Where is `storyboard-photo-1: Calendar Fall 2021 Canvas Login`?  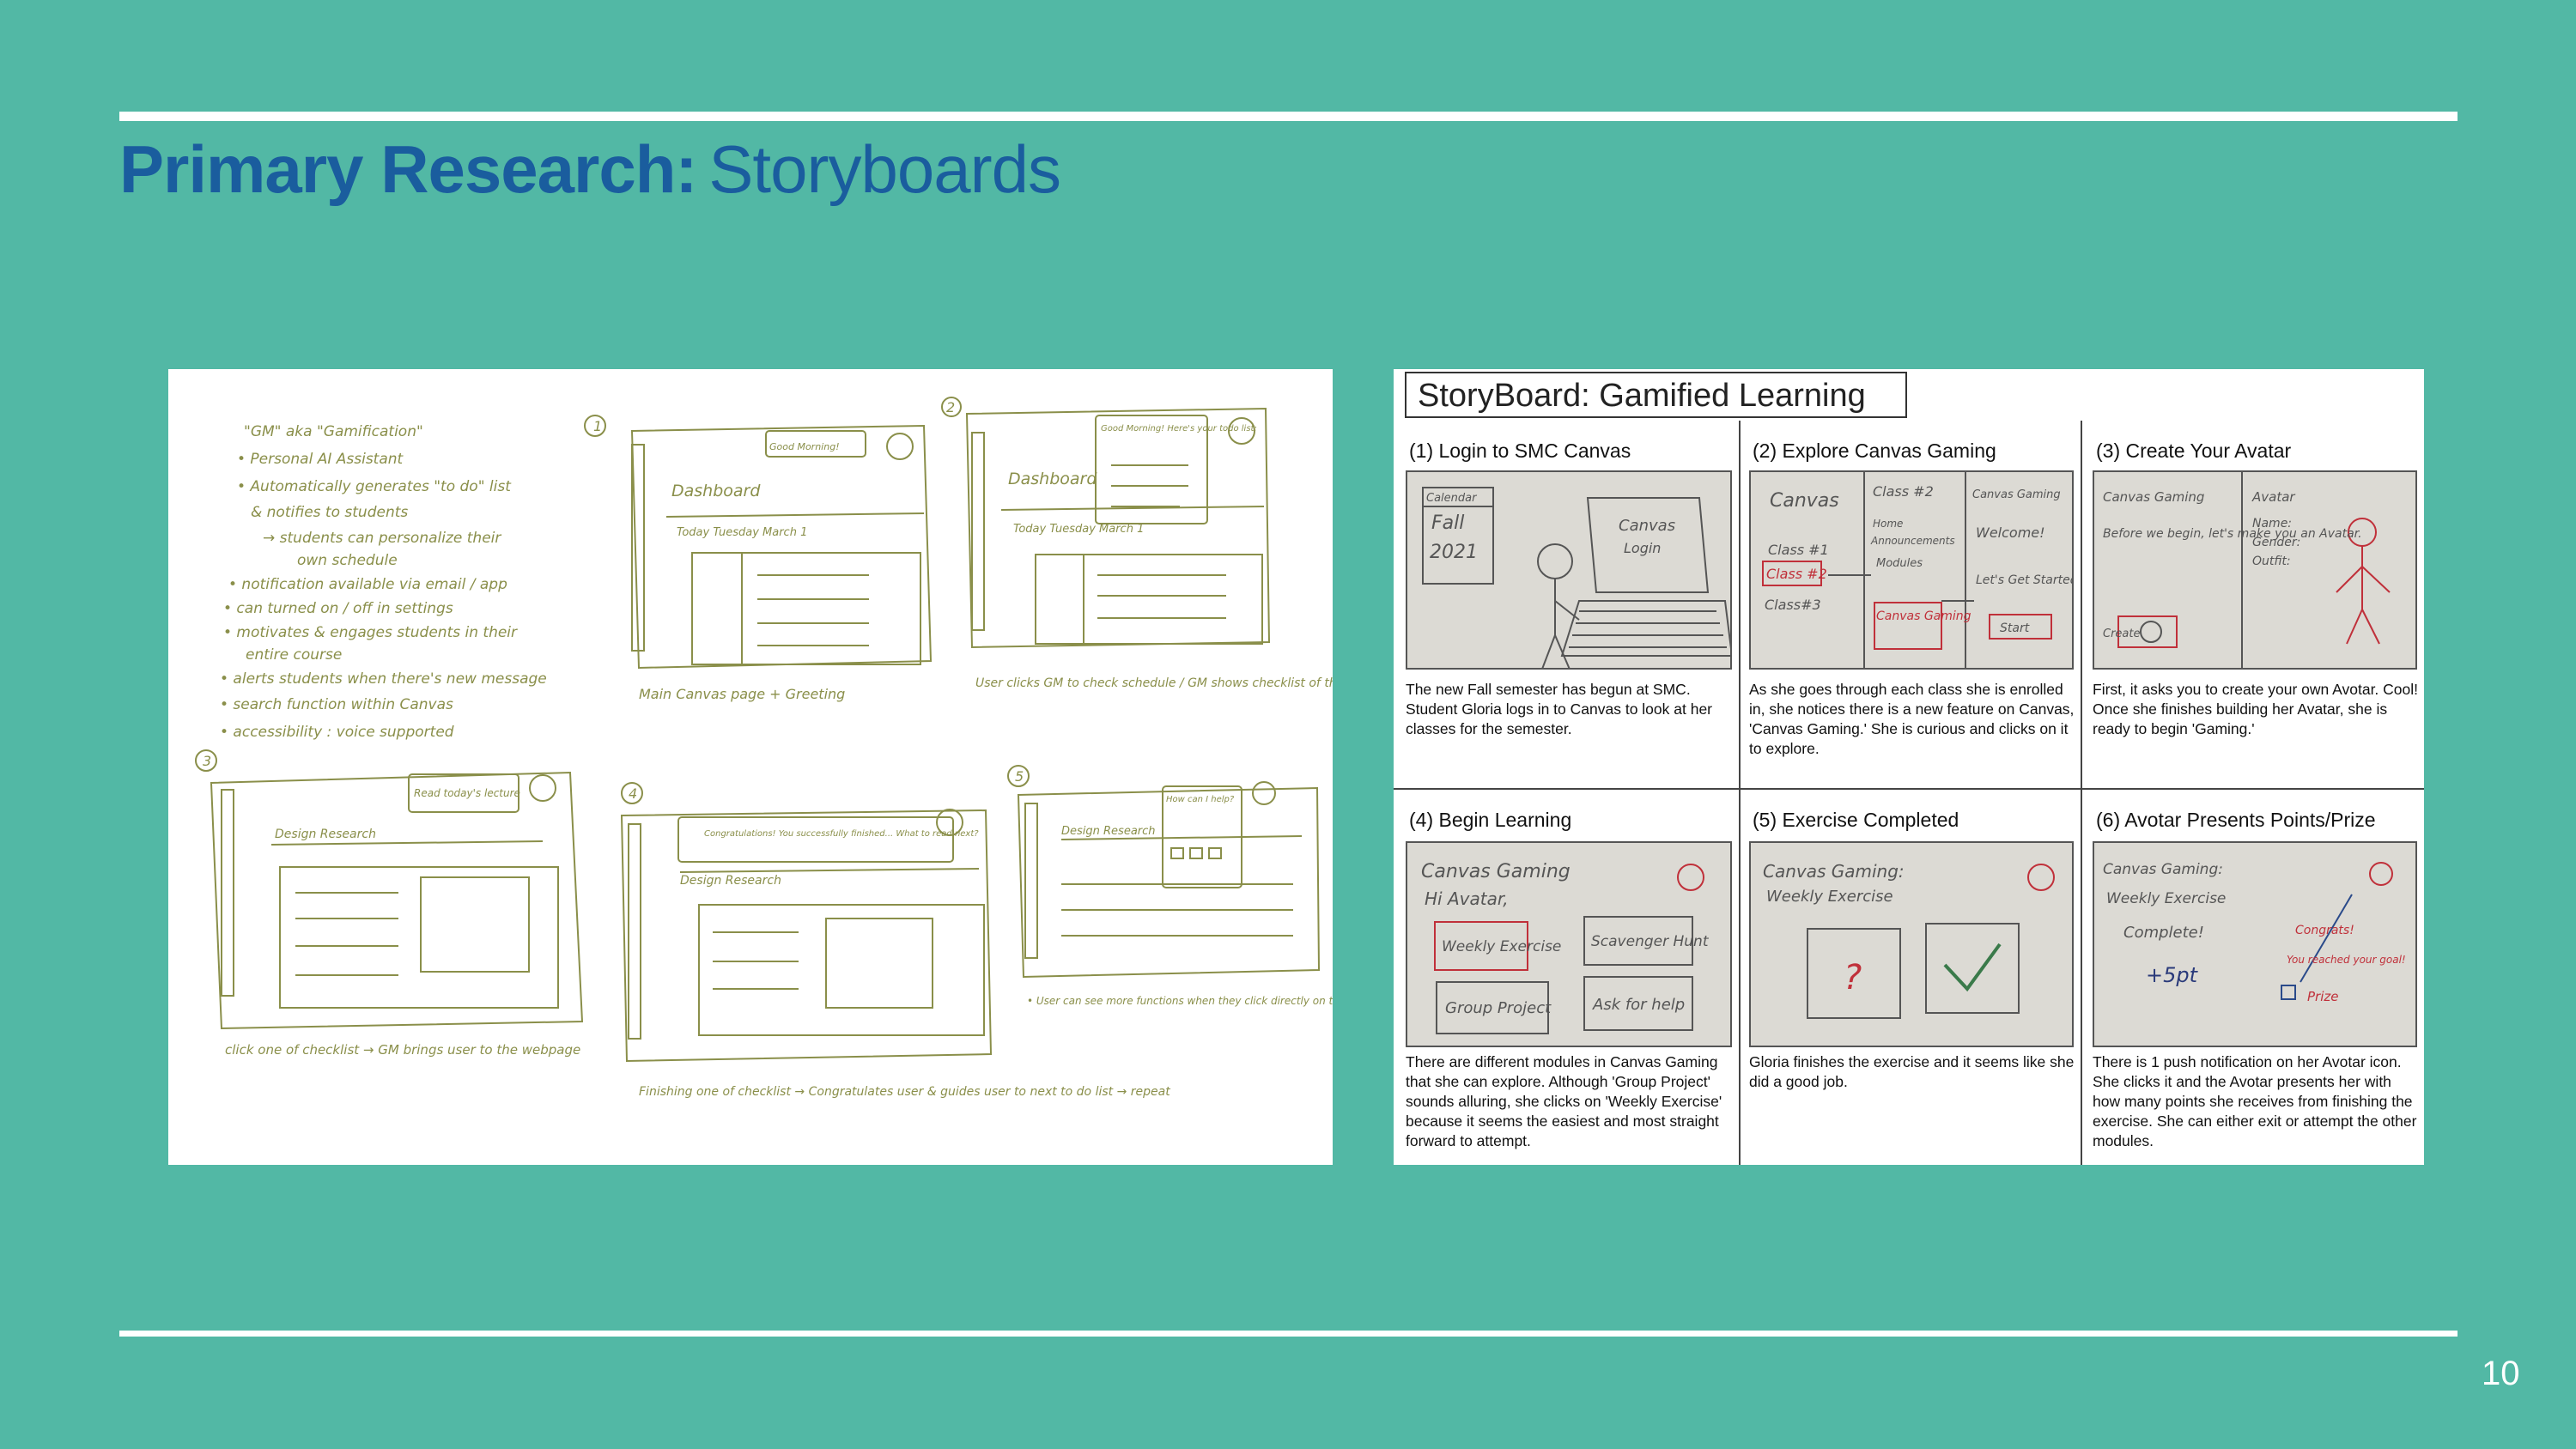
storyboard-photo-1: Calendar Fall 2021 Canvas Login is located at coordinates (1569, 570).